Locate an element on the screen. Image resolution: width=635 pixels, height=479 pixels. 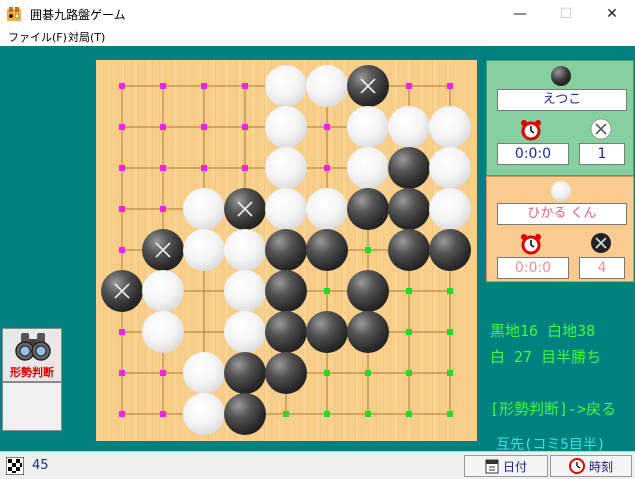
board-icon is located at coordinates (15, 466).